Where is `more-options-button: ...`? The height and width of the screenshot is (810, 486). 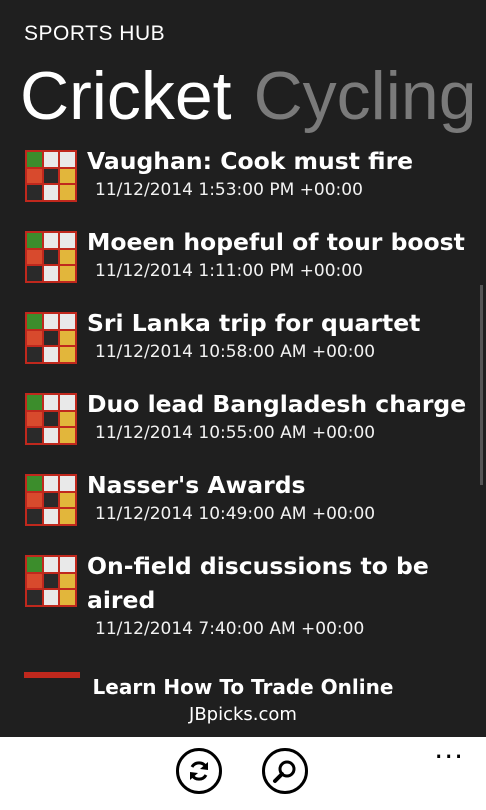
more-options-button: ... is located at coordinates (449, 749).